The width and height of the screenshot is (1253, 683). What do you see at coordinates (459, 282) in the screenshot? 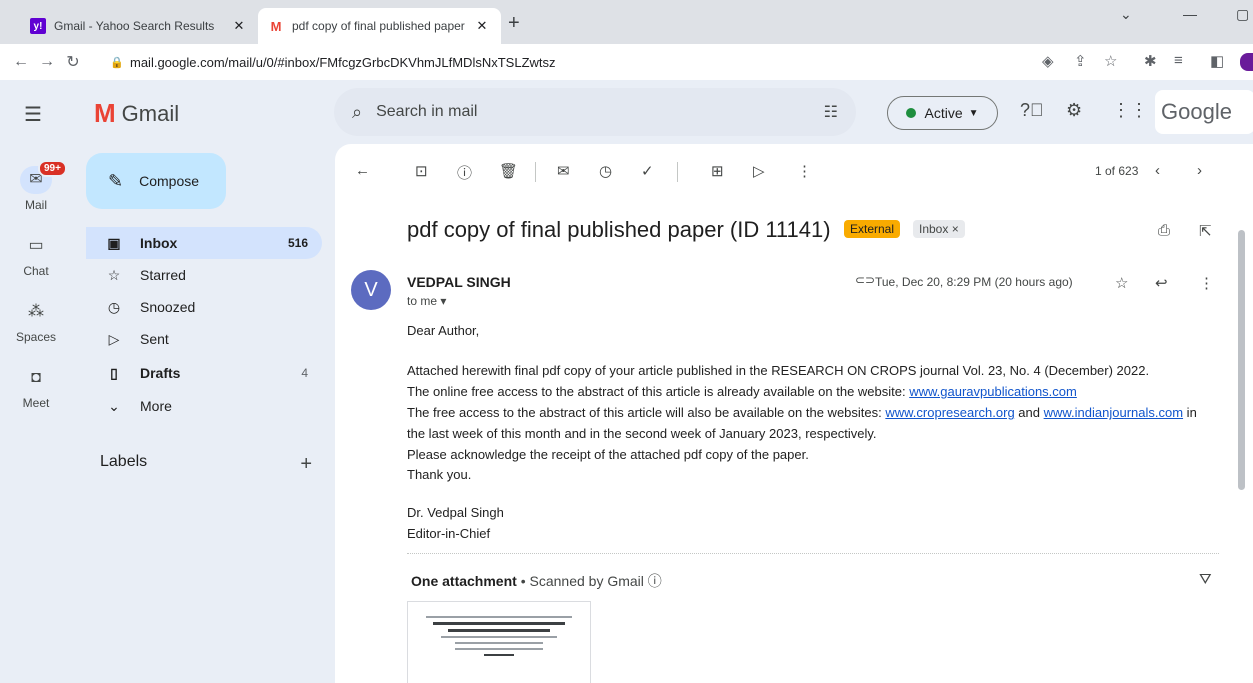
I see `sender-name: VEDPAL SINGH` at bounding box center [459, 282].